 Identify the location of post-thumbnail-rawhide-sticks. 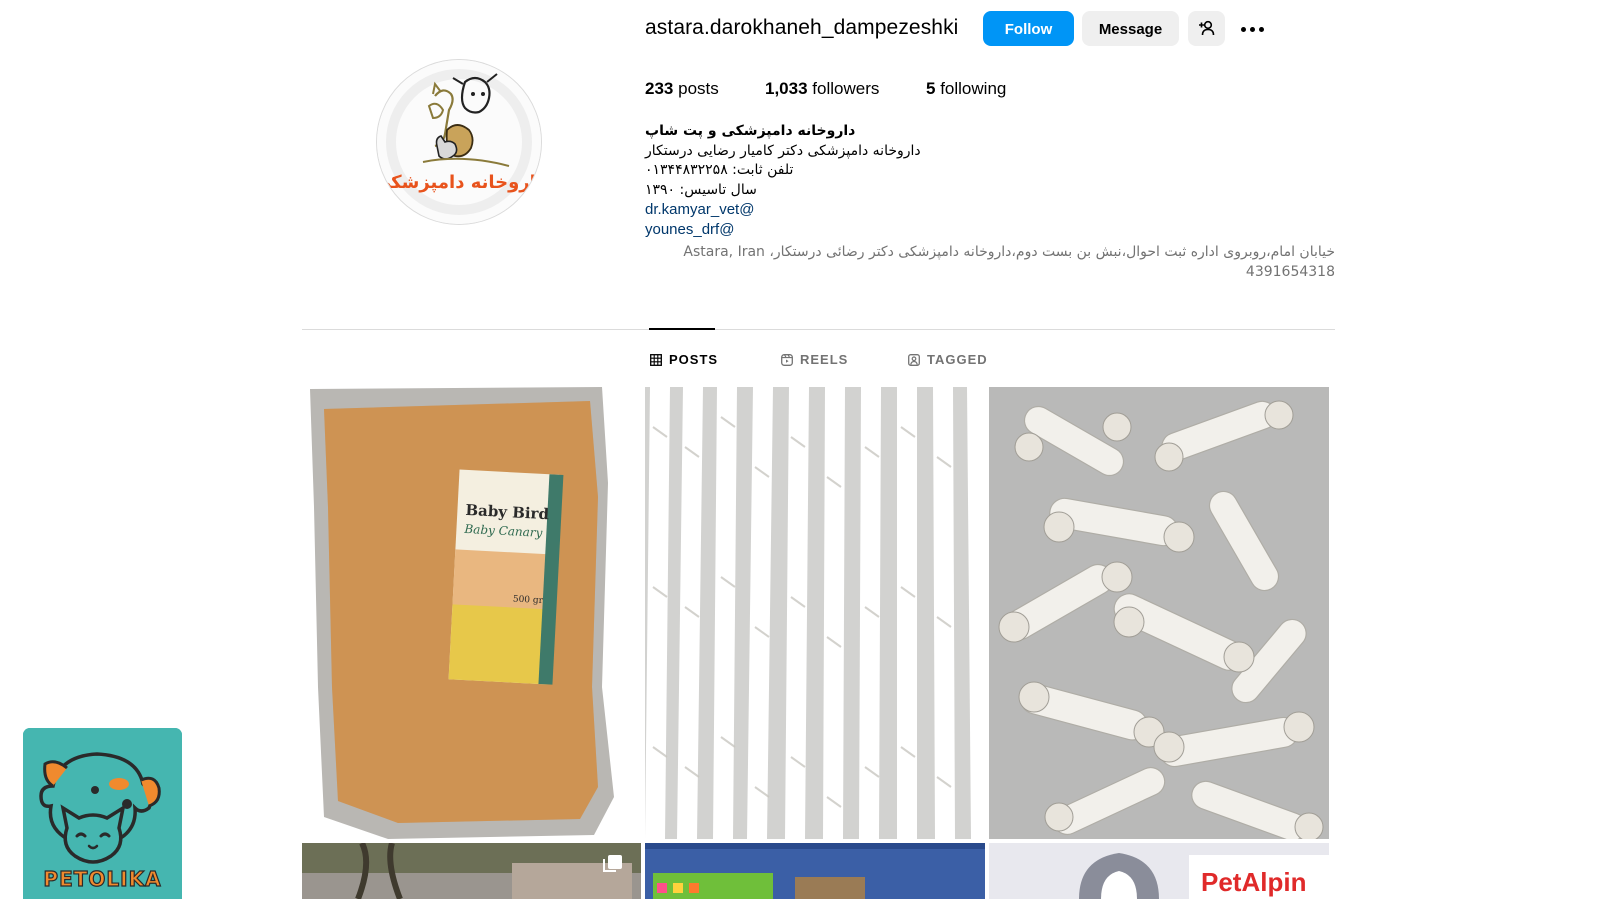
(815, 613).